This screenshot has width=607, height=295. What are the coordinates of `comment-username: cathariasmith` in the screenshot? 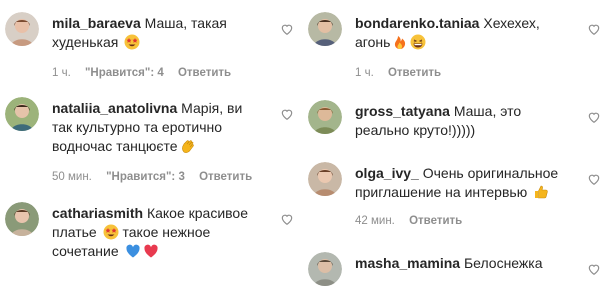 It's located at (97, 213).